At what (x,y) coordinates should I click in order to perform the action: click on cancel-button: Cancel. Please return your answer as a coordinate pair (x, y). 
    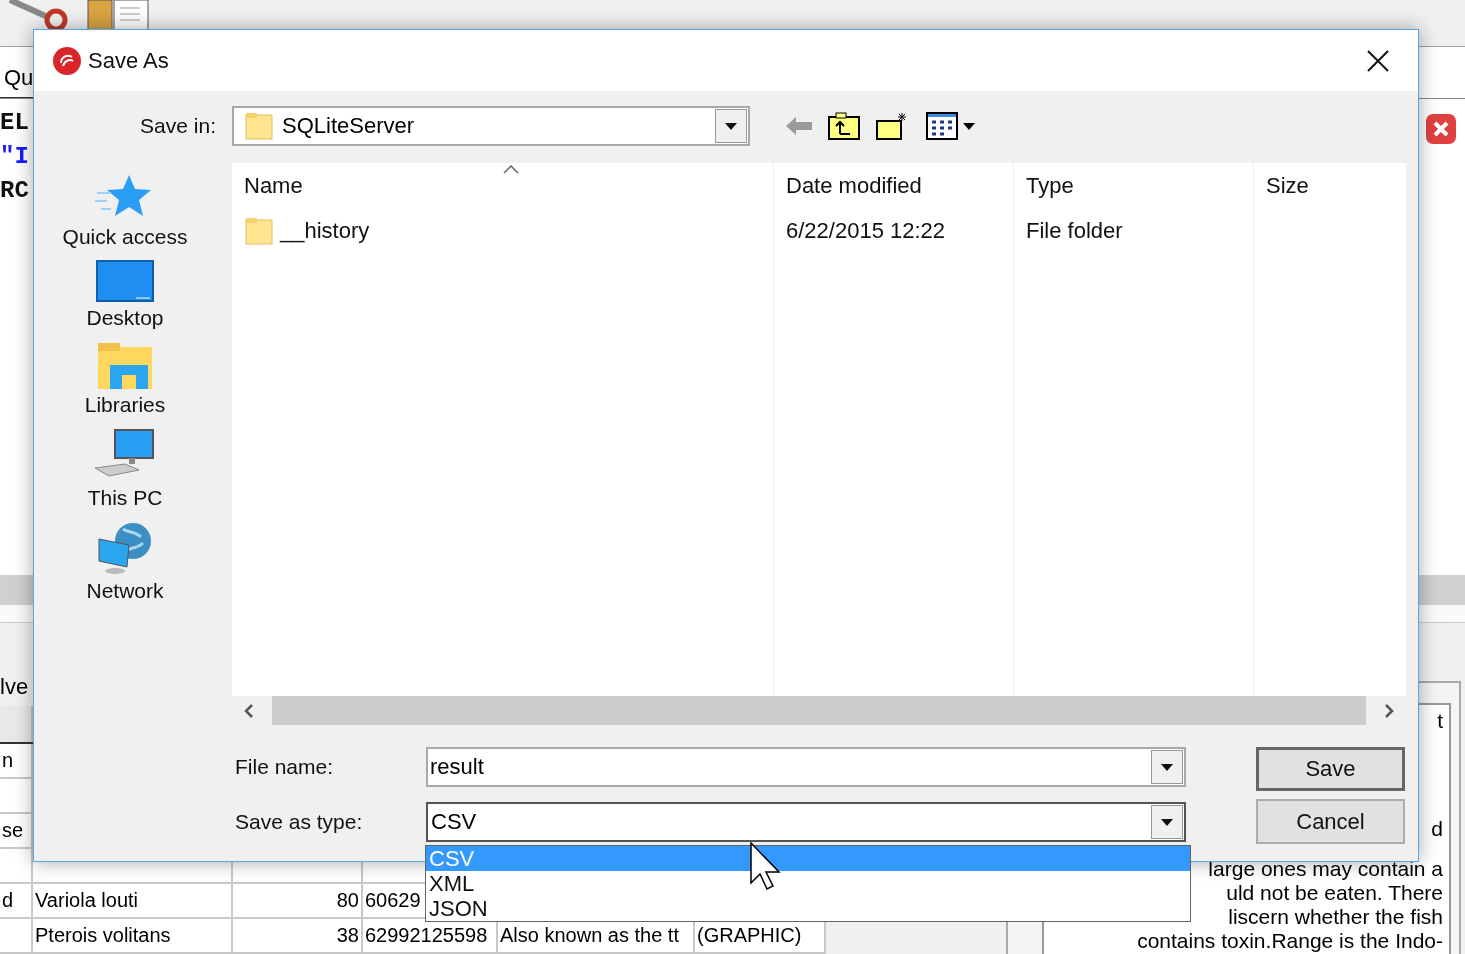
    Looking at the image, I should click on (1330, 821).